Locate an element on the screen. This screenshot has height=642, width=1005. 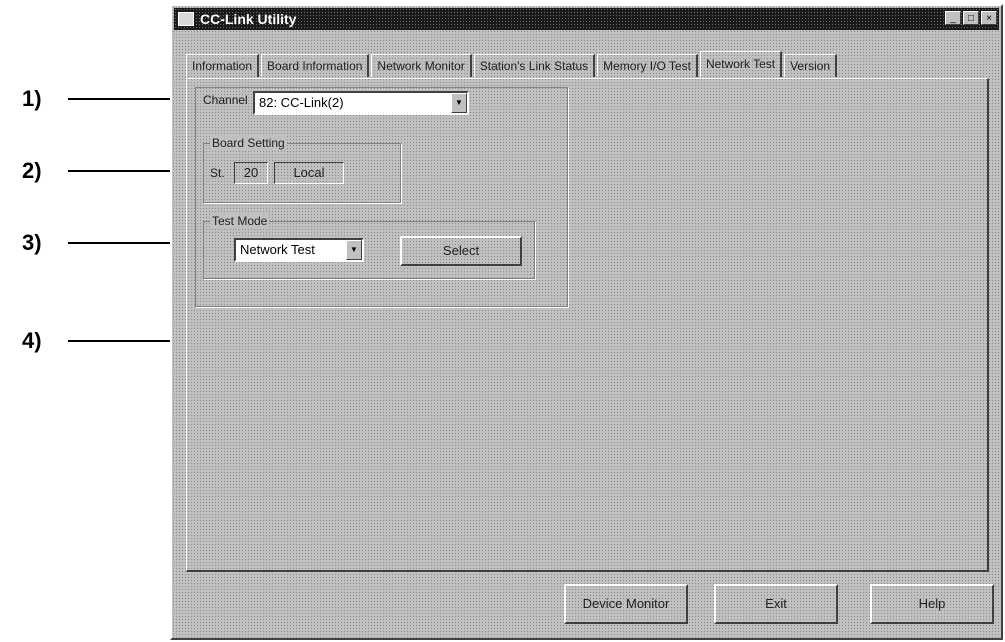
test-mode-group: Test Mode Network Test ▼ Select is located at coordinates (369, 246).